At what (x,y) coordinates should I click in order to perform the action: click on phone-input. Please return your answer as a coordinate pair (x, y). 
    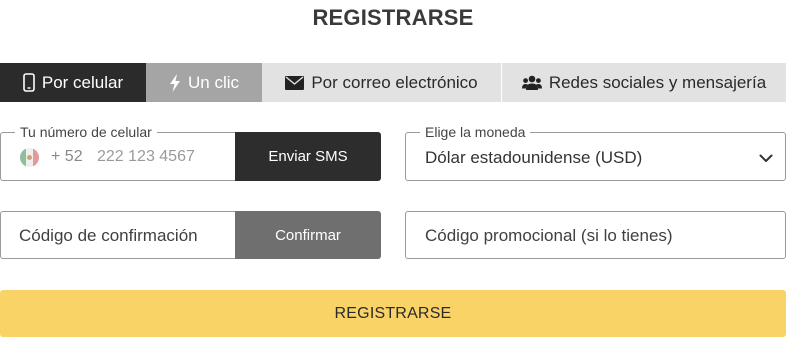
    Looking at the image, I should click on (164, 157).